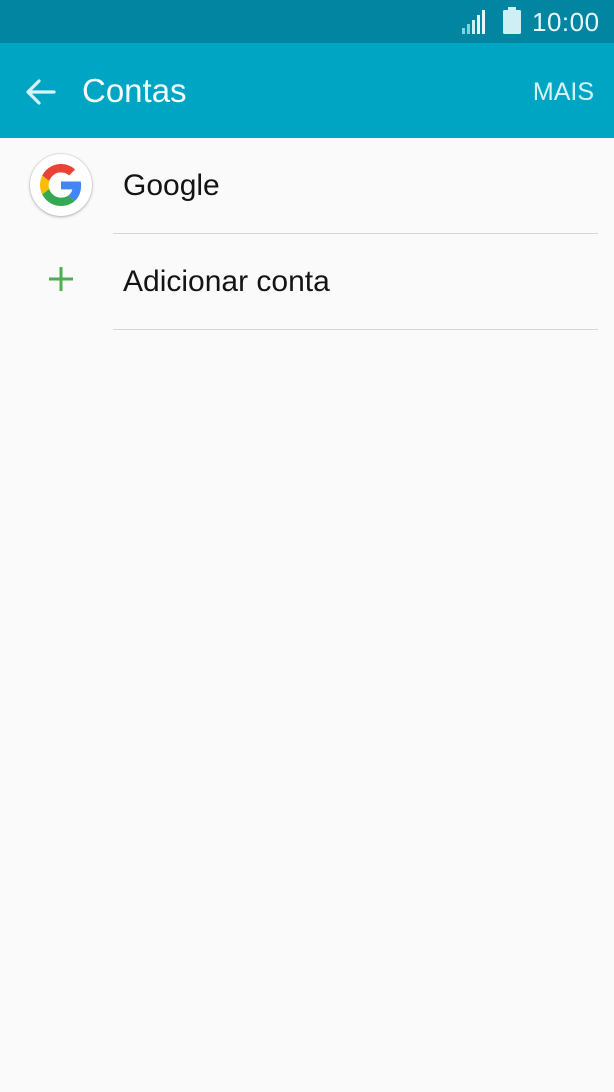 This screenshot has height=1092, width=614. What do you see at coordinates (473, 22) in the screenshot?
I see `signal-icon` at bounding box center [473, 22].